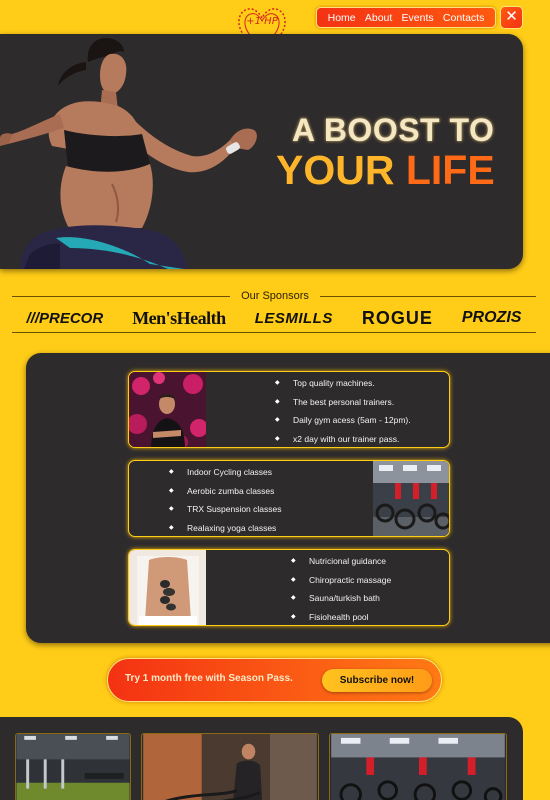 The width and height of the screenshot is (550, 800). I want to click on cta-text: Try 1 month free with Season Pass., so click(209, 678).